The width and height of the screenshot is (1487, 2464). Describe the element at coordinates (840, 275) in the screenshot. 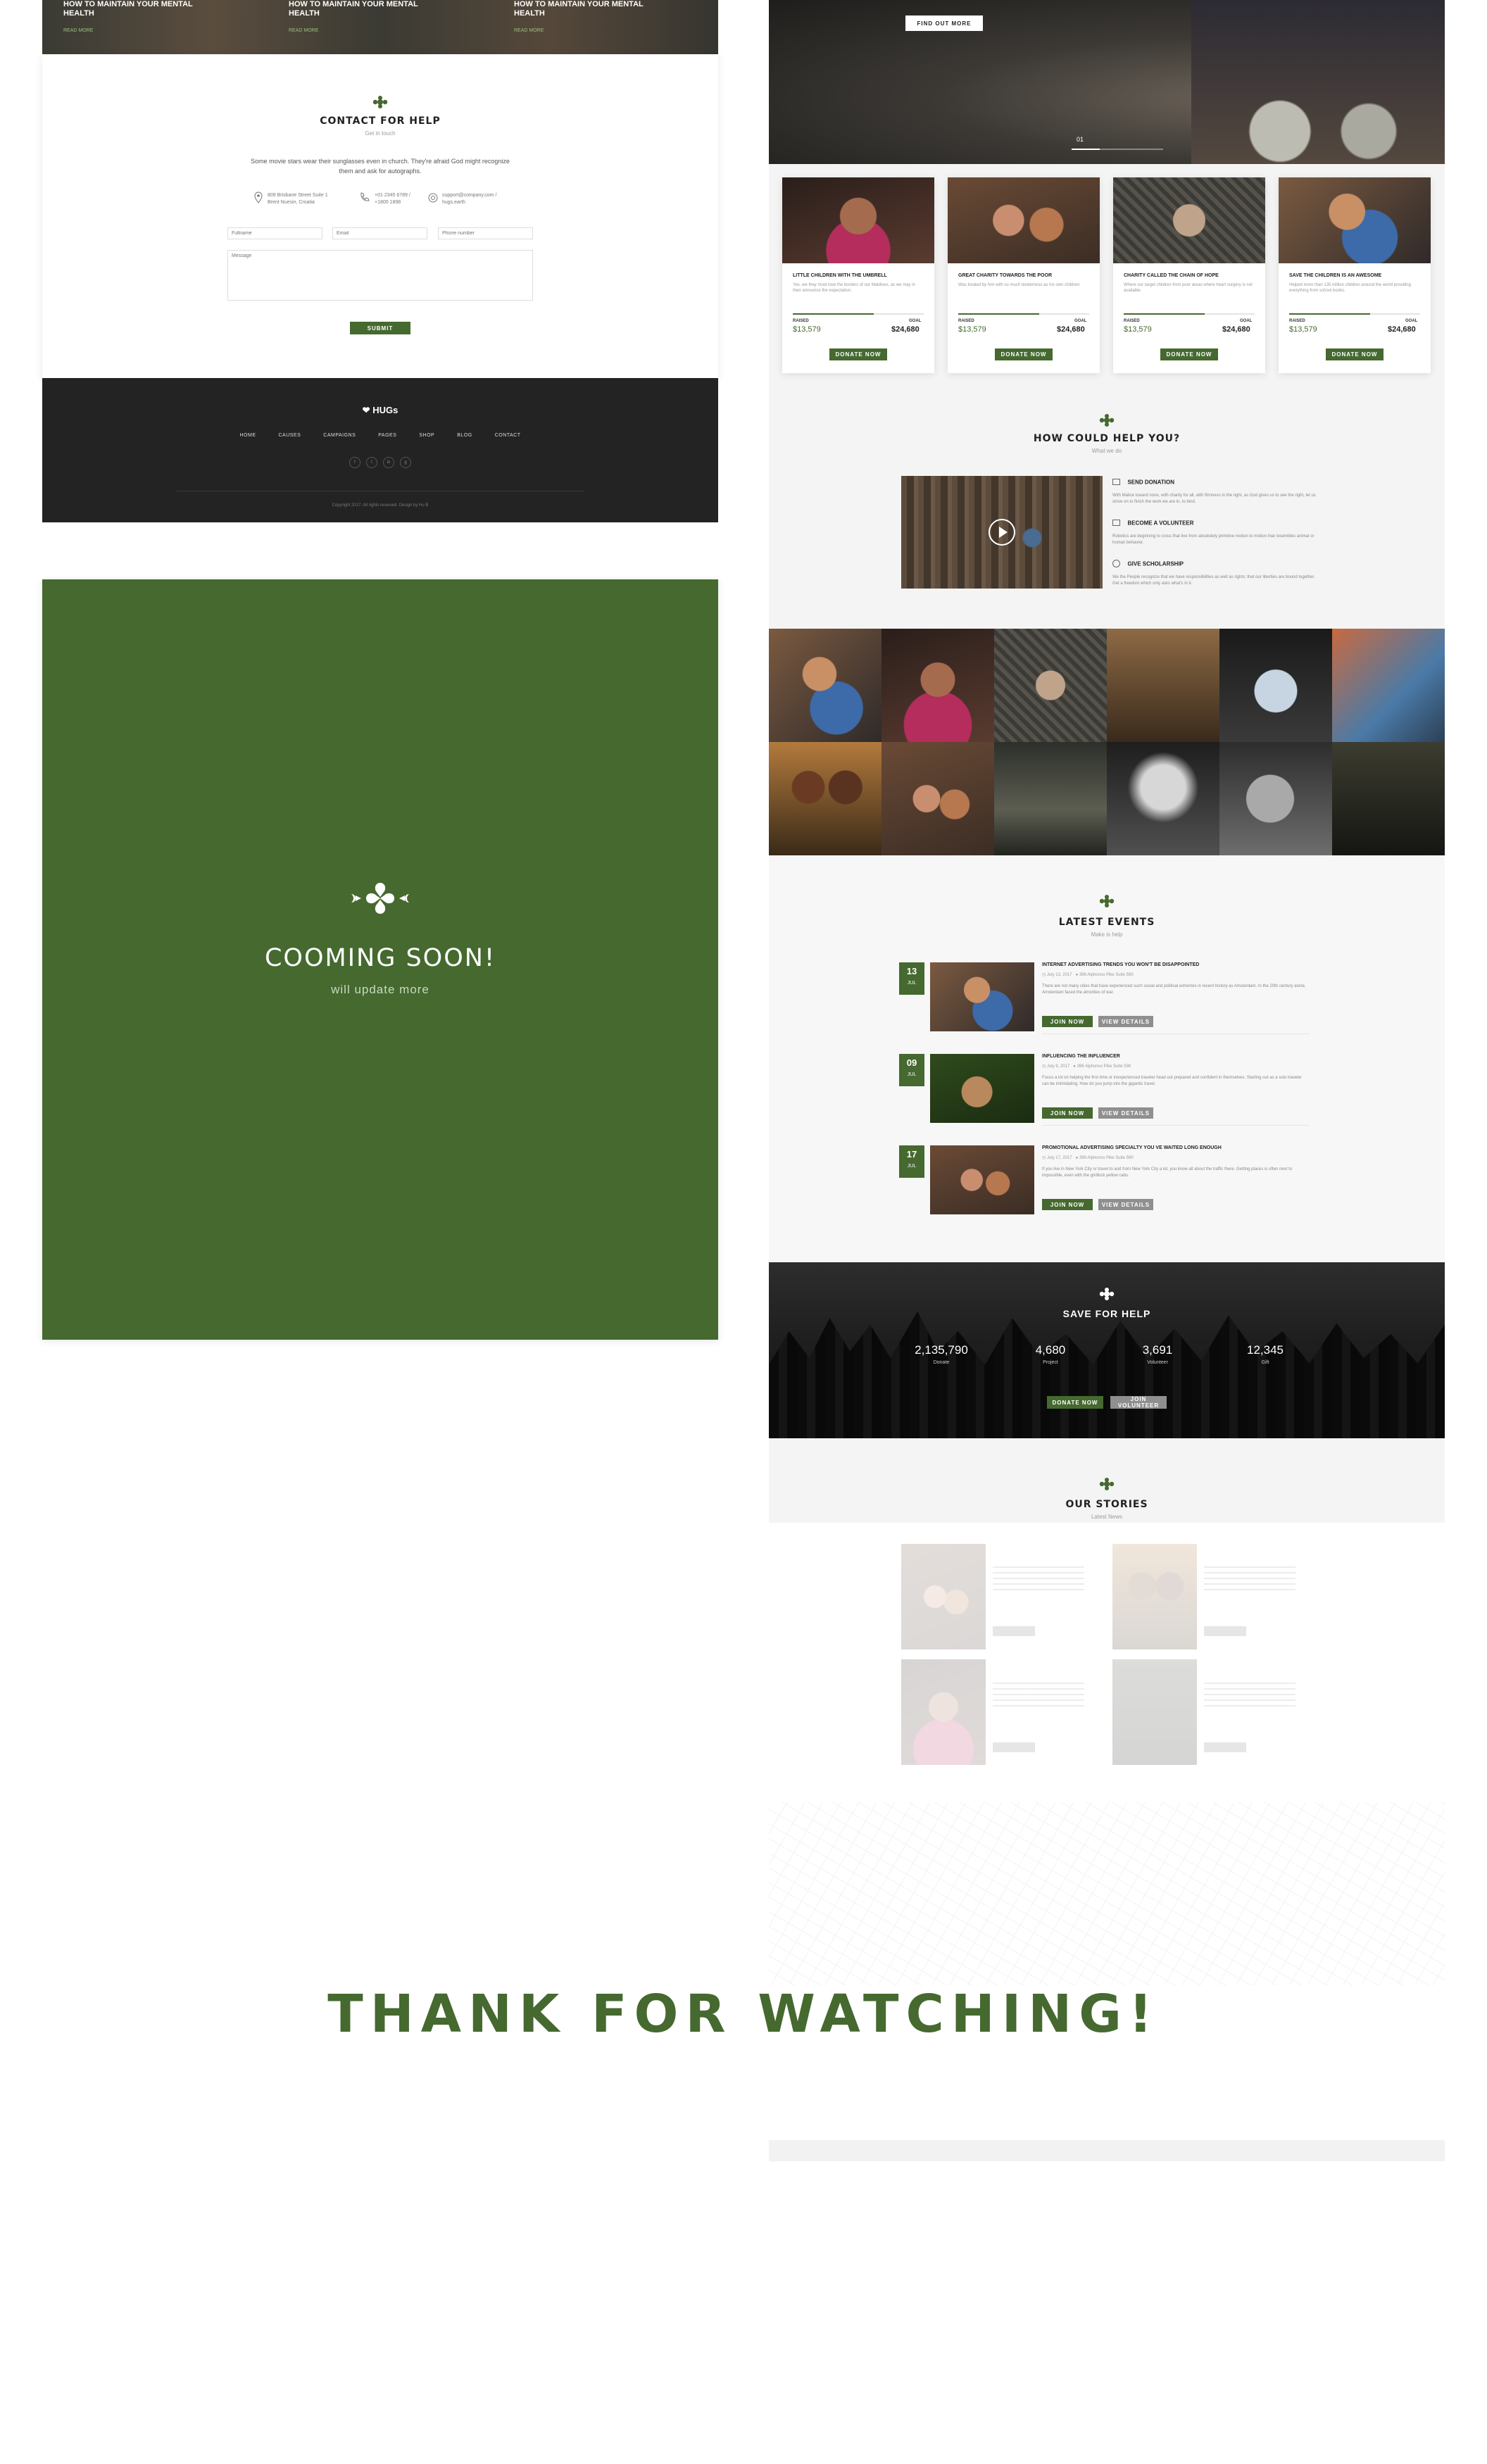

I see `cause-title: LITTLE CHILDREN WITH THE UMBRELL` at that location.